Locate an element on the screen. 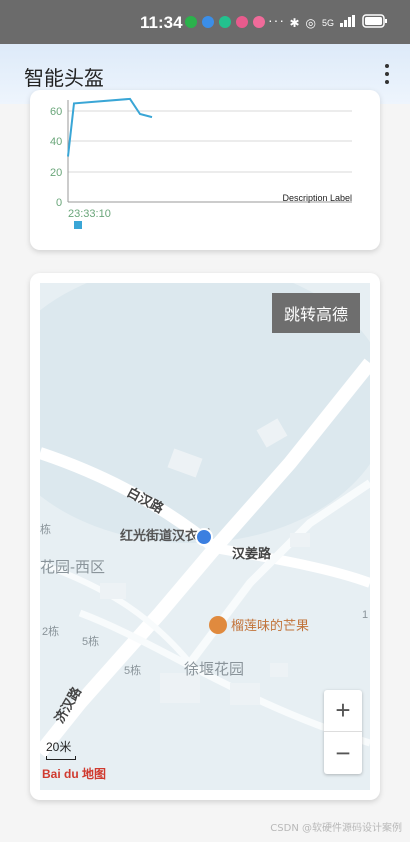 The width and height of the screenshot is (410, 842). building-label: 2栋 is located at coordinates (50, 631).